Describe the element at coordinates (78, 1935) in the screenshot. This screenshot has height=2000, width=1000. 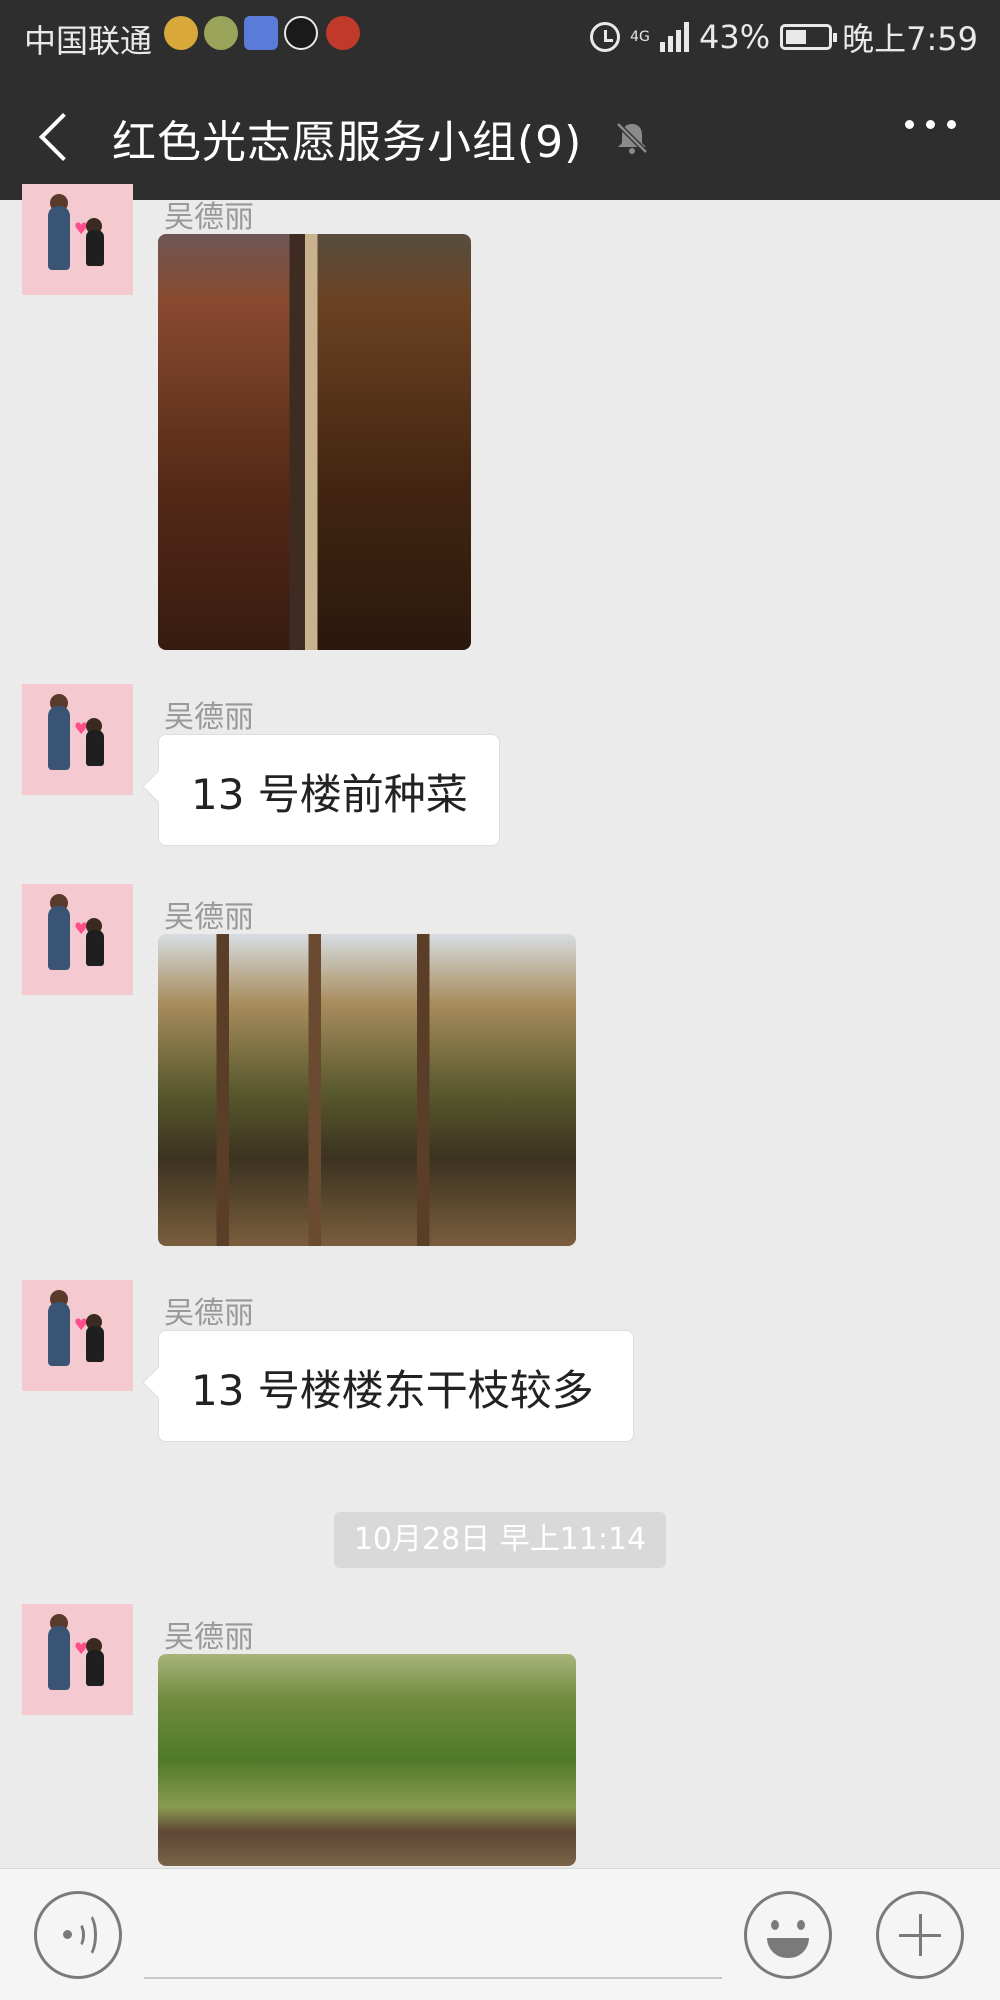
I see `voice-input-button` at that location.